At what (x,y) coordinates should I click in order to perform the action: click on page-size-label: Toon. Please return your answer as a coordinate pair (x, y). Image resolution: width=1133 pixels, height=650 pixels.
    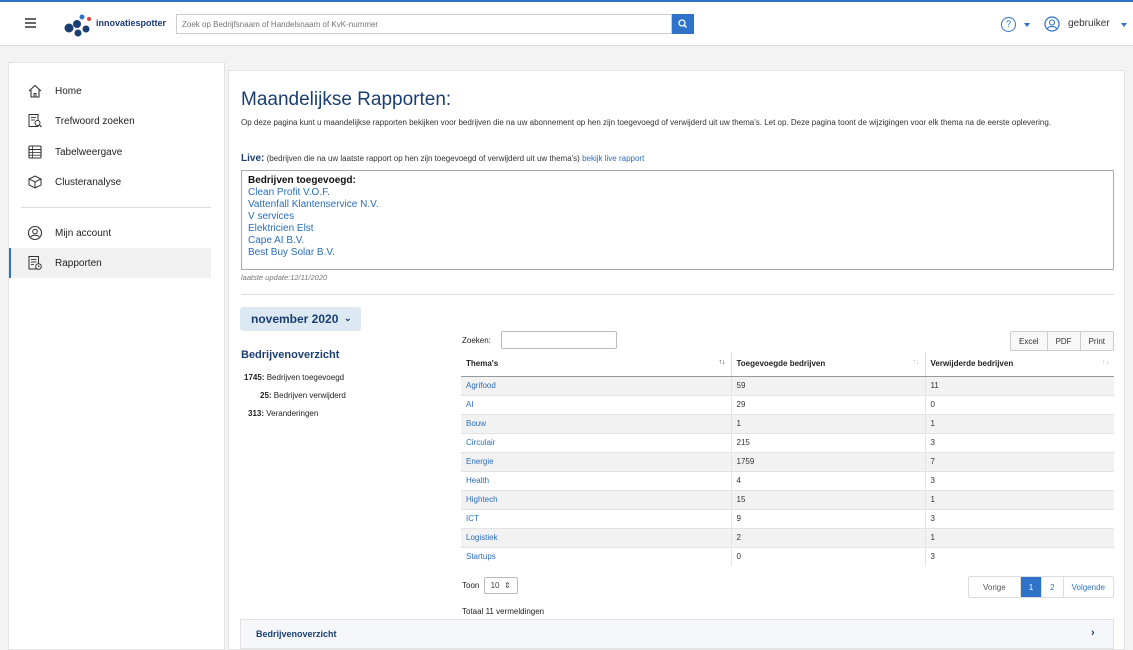
    Looking at the image, I should click on (471, 585).